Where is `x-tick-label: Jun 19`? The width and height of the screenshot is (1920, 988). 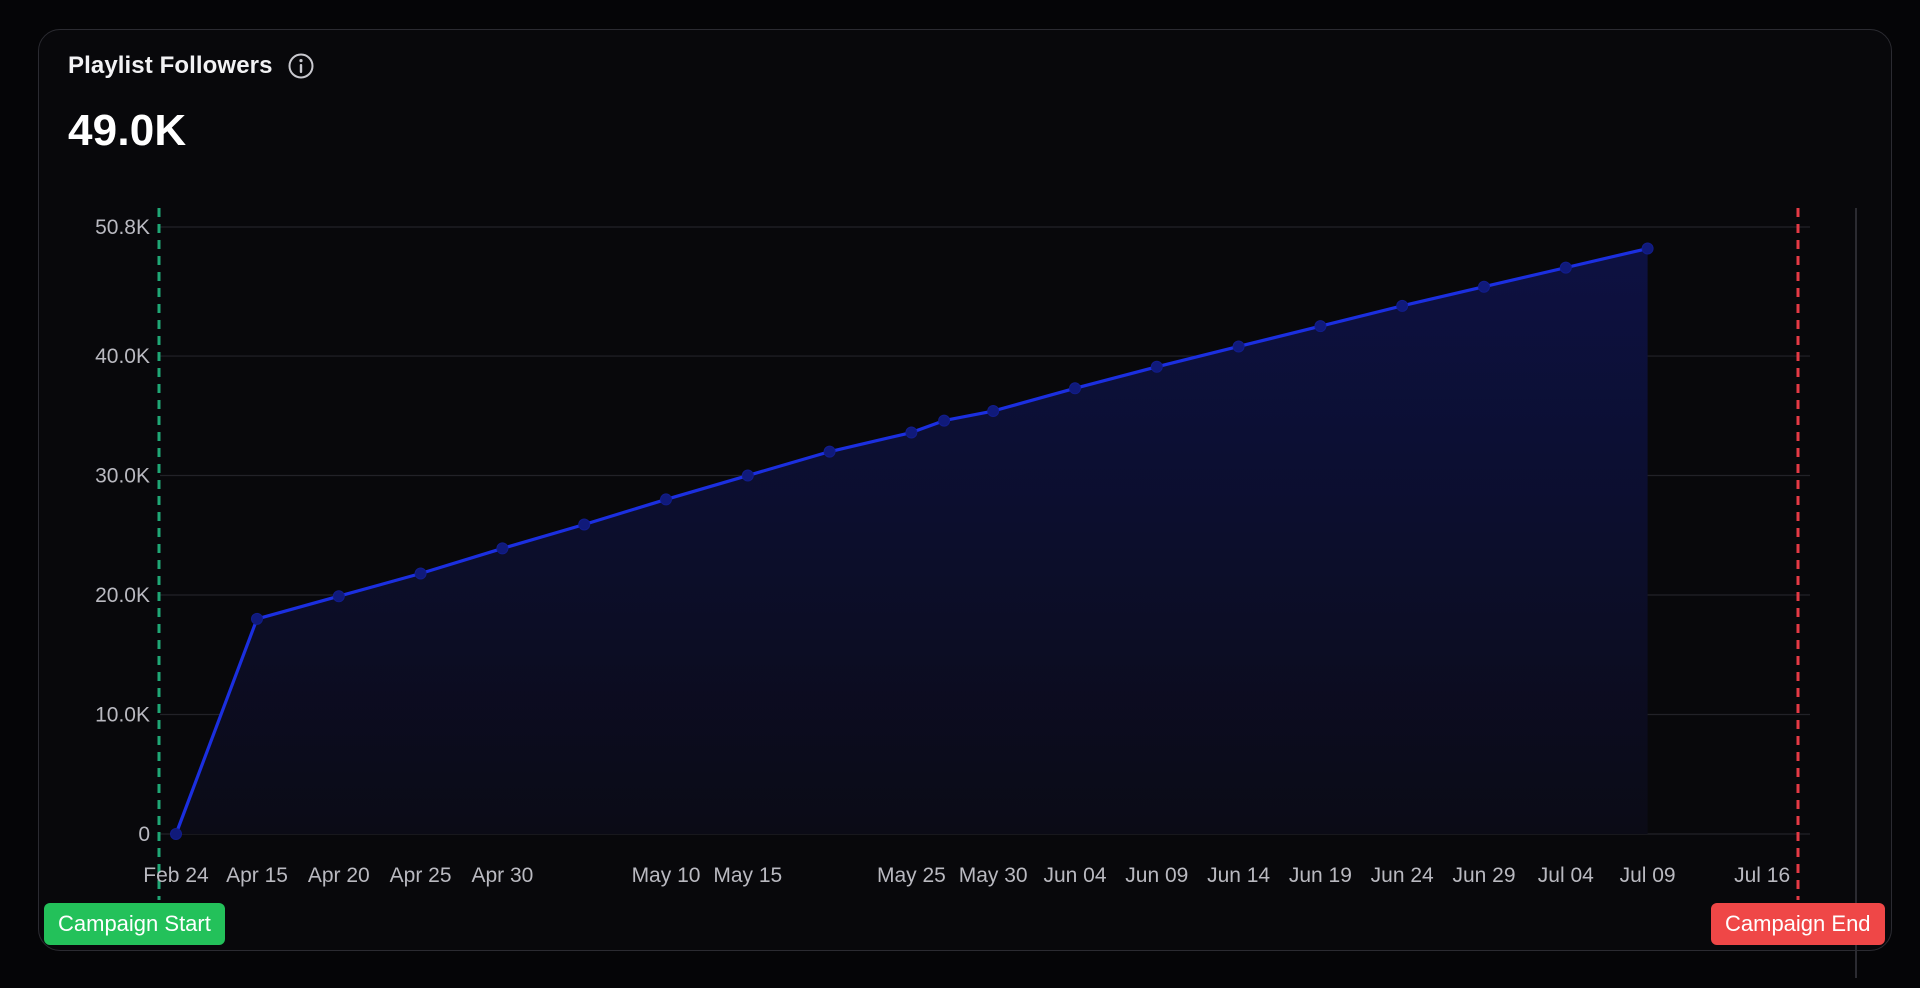 x-tick-label: Jun 19 is located at coordinates (1320, 875).